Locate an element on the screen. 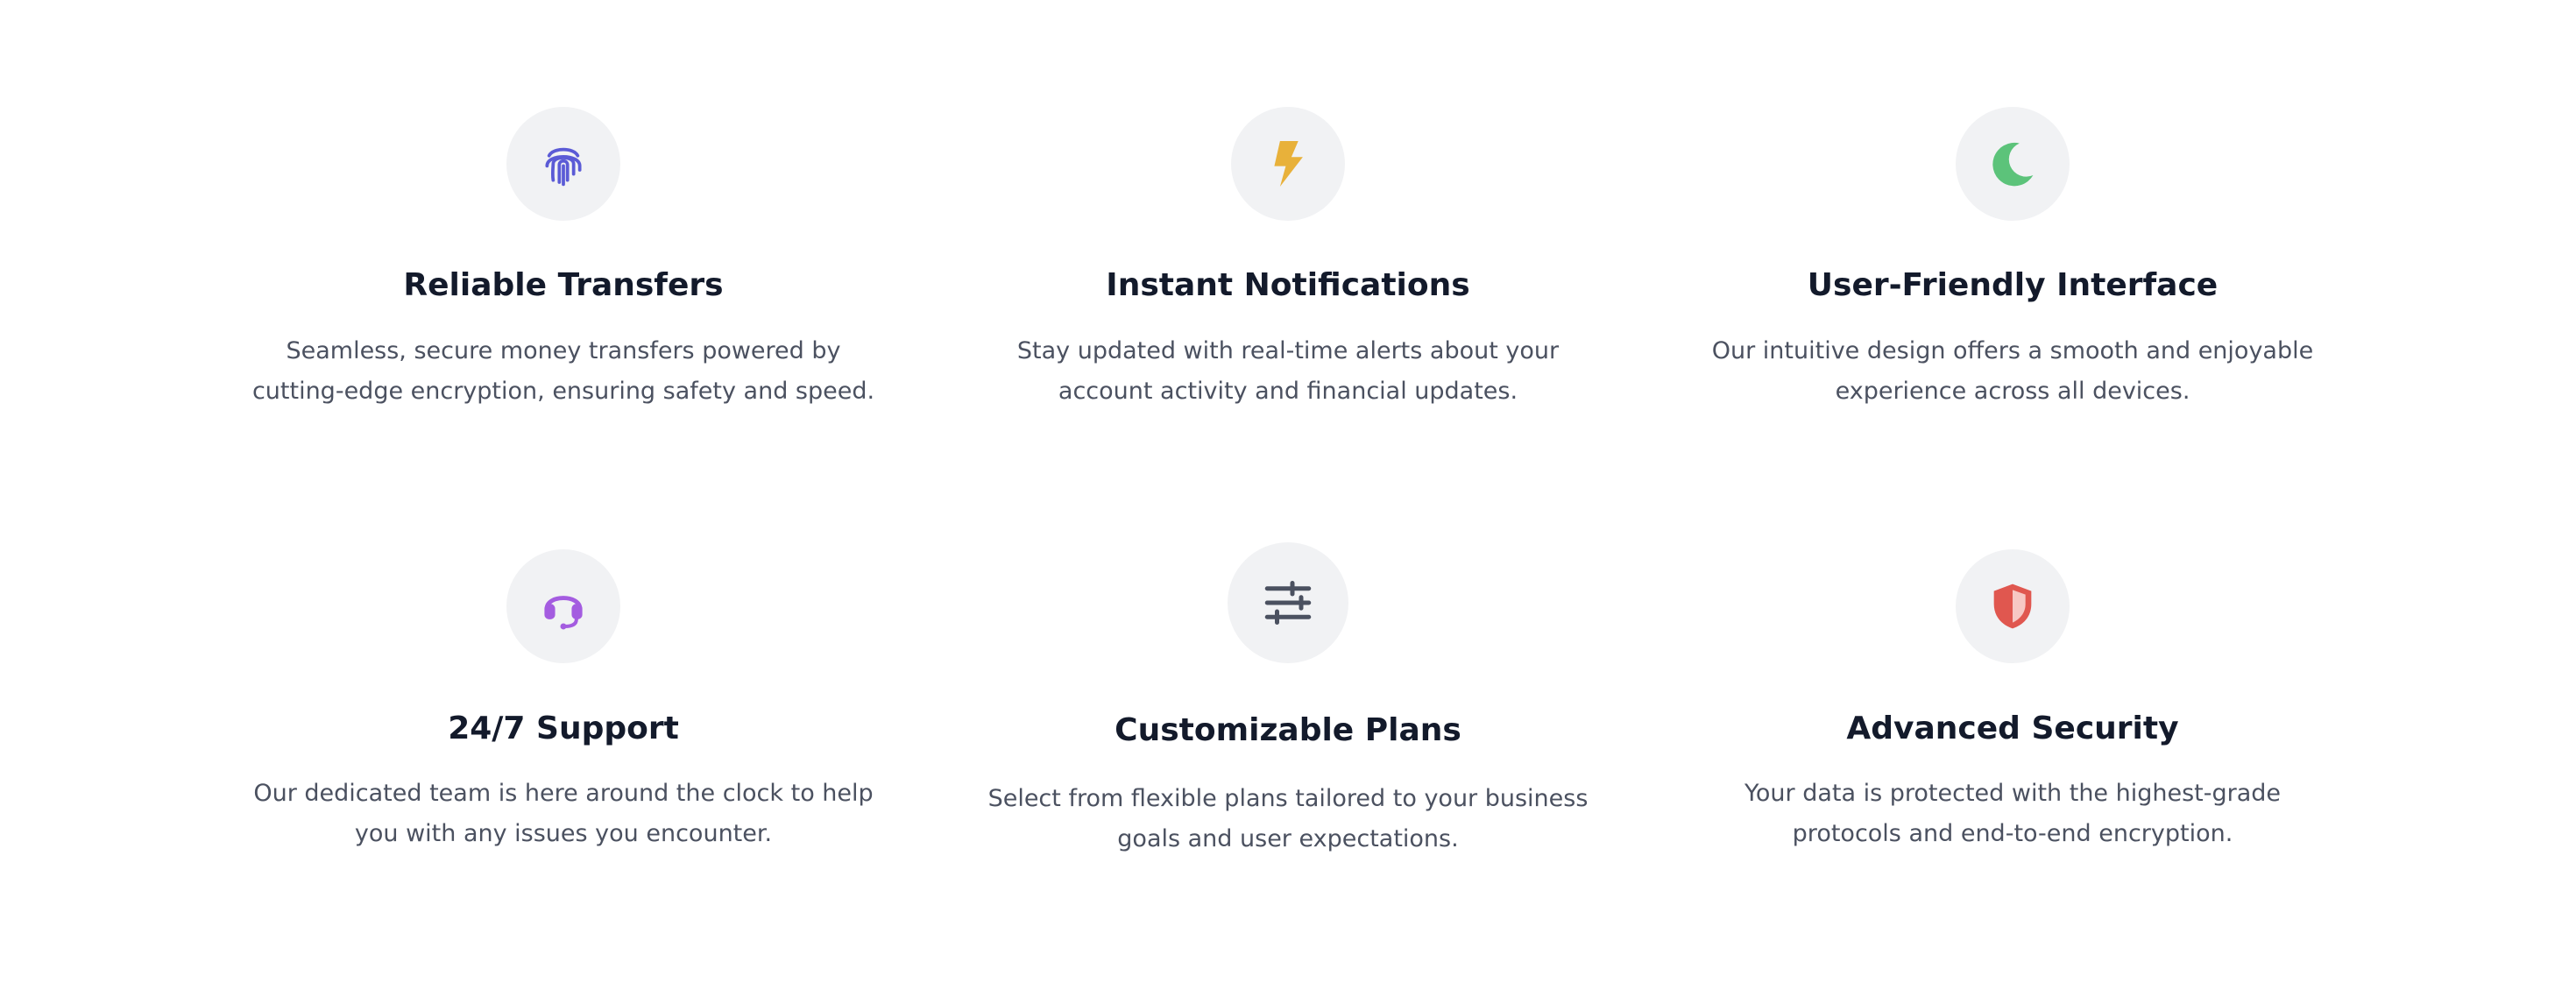 This screenshot has width=2576, height=990. feature-title: Customizable Plans is located at coordinates (1288, 730).